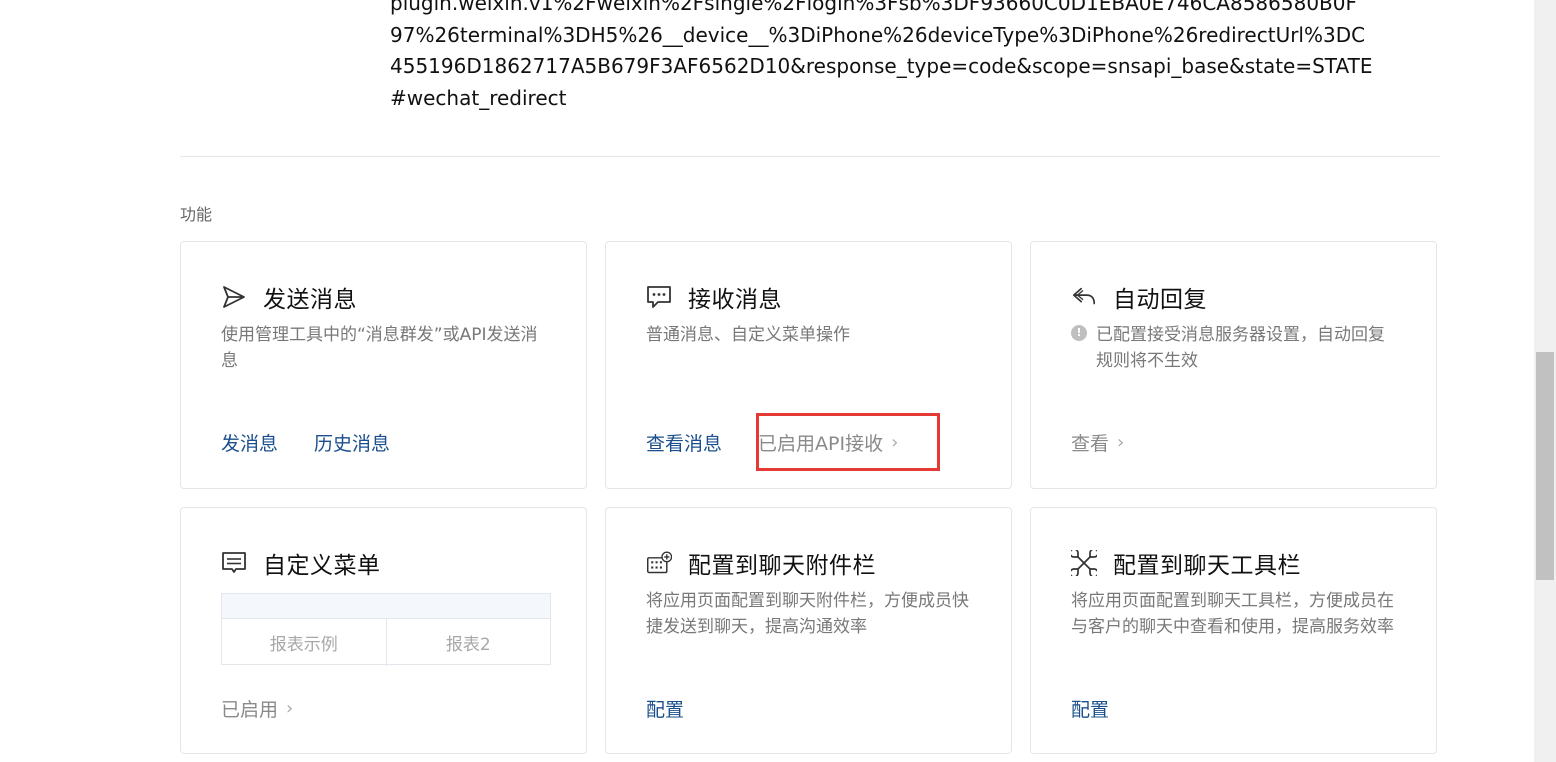 The height and width of the screenshot is (762, 1556). Describe the element at coordinates (478, 97) in the screenshot. I see `url-line: #wechat_redirect` at that location.